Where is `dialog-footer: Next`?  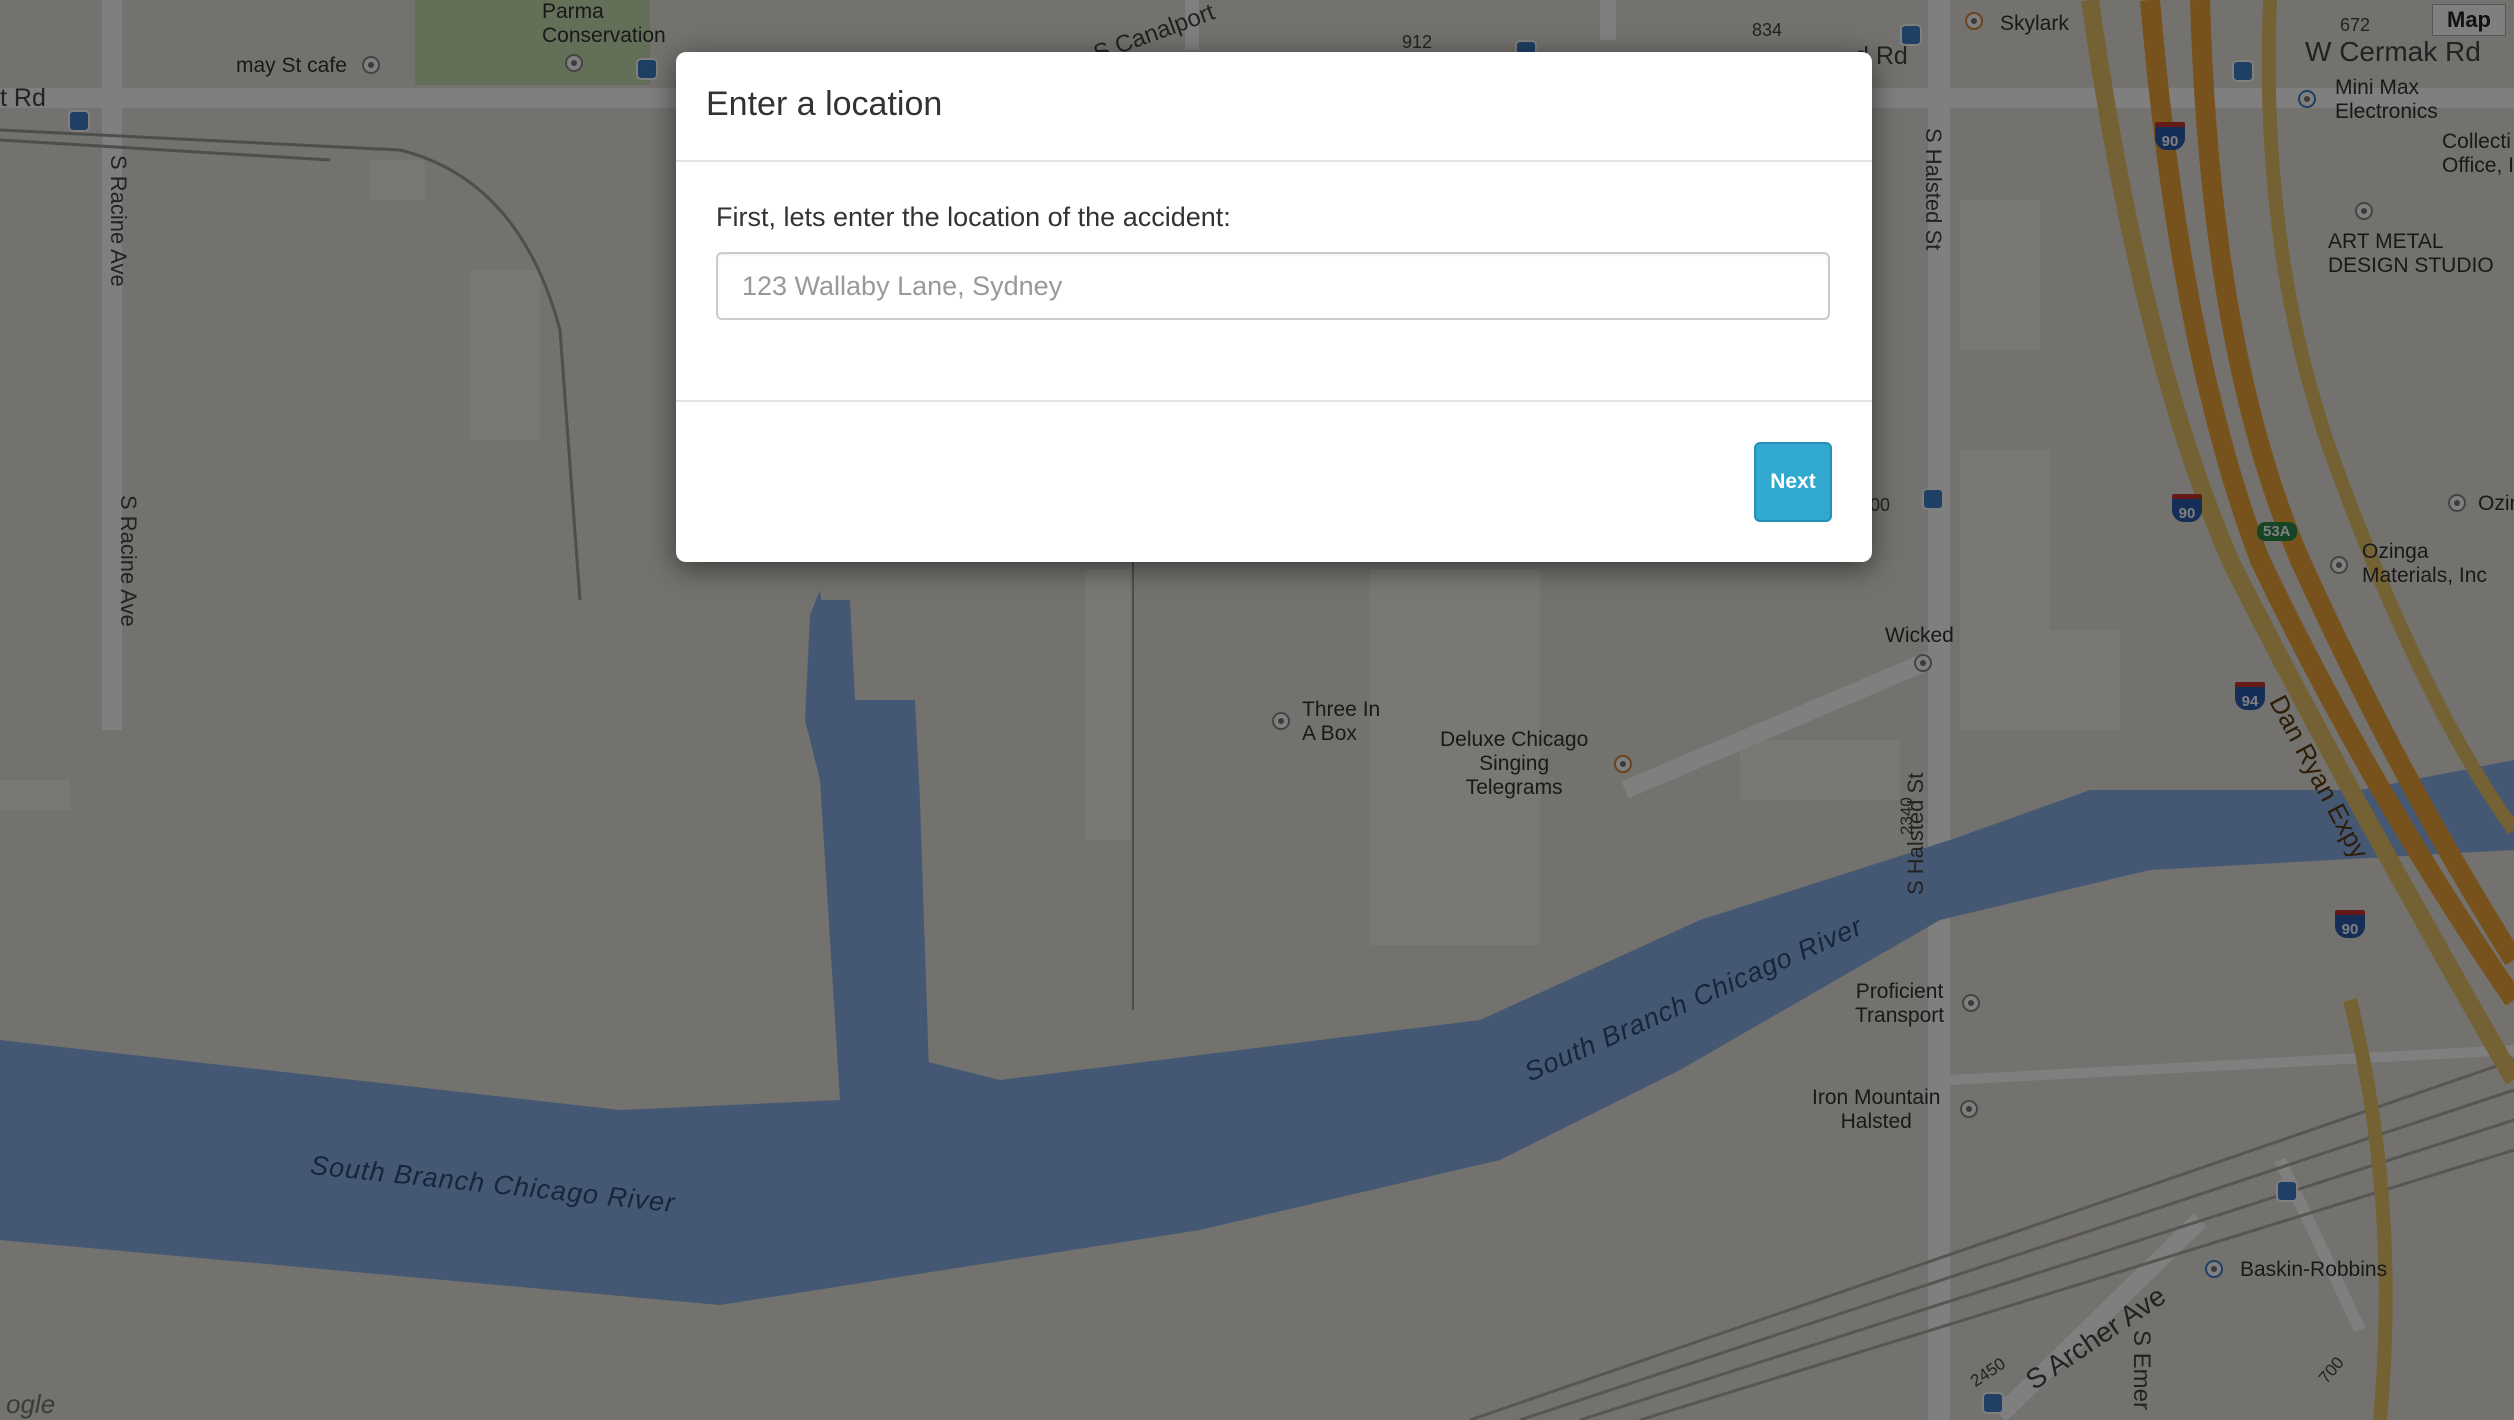 dialog-footer: Next is located at coordinates (1274, 482).